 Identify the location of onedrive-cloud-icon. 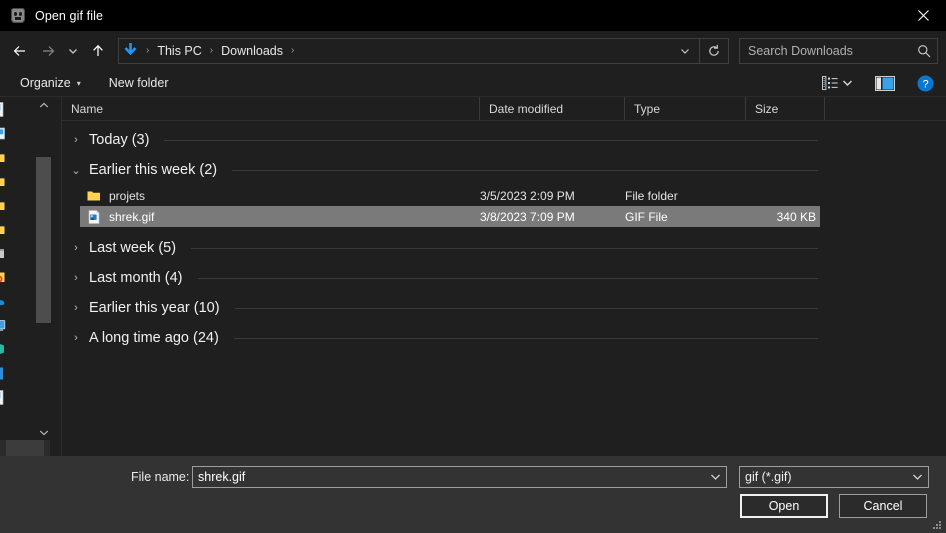
(3, 301).